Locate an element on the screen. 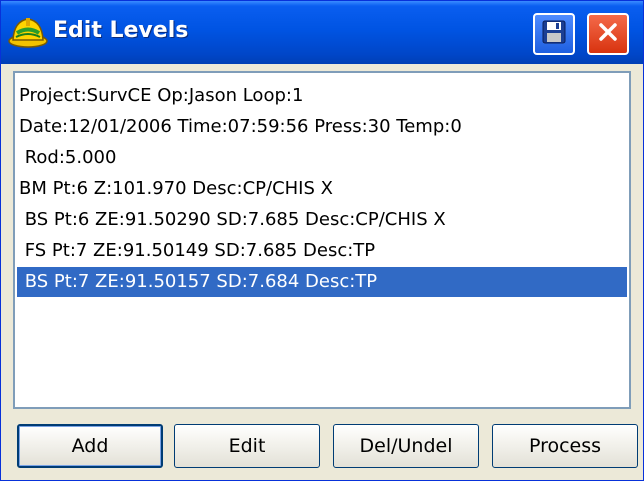 The image size is (644, 481). list-item: BM Pt:6 Z:101.970 Desc:CP/CHIS X is located at coordinates (322, 189).